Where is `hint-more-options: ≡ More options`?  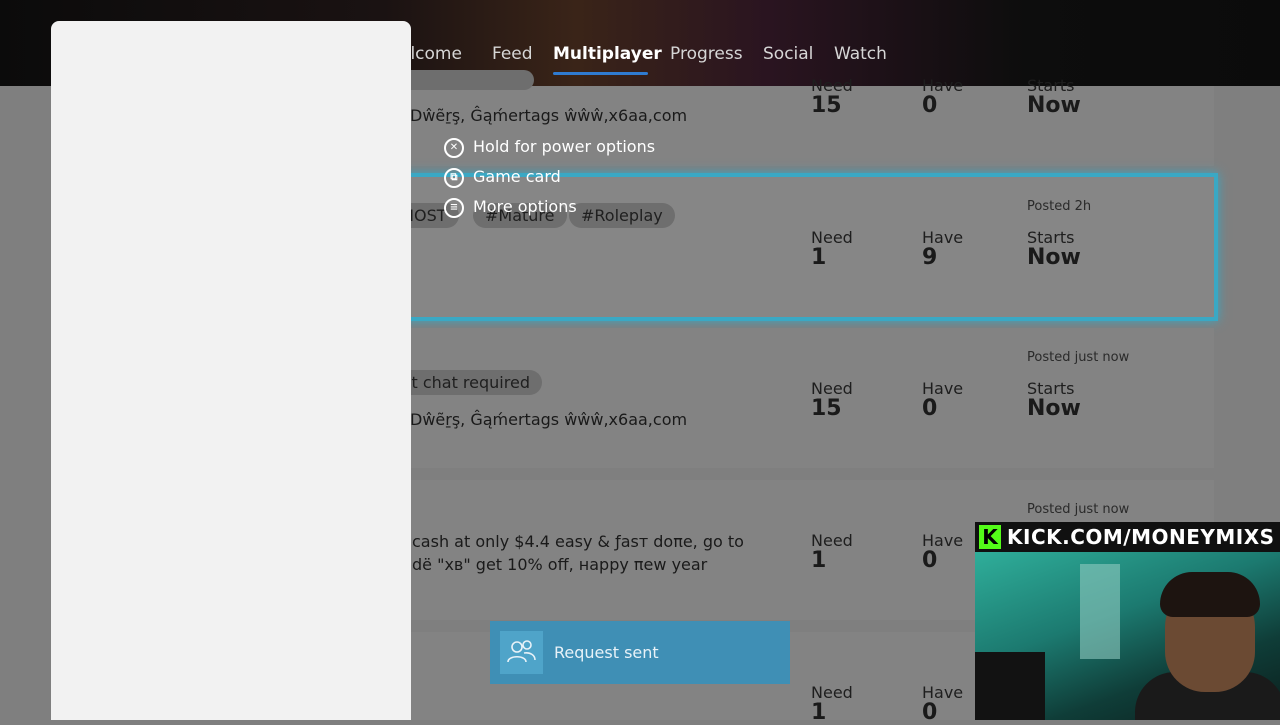 hint-more-options: ≡ More options is located at coordinates (510, 207).